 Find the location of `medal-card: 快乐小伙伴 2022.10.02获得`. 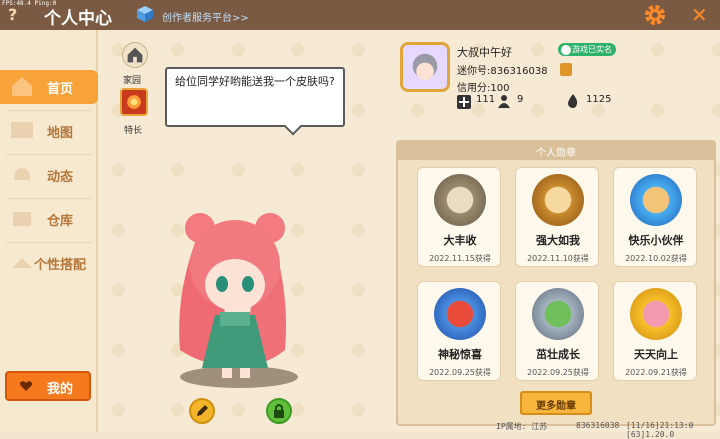

medal-card: 快乐小伙伴 2022.10.02获得 is located at coordinates (655, 217).